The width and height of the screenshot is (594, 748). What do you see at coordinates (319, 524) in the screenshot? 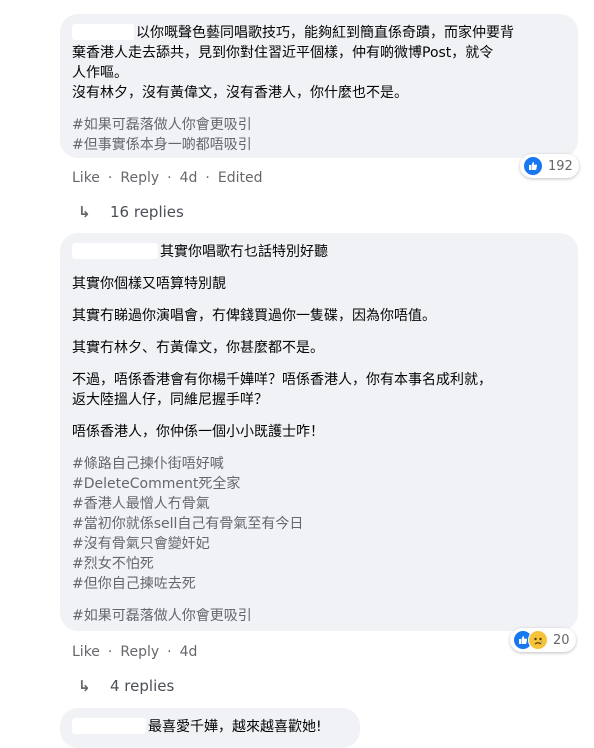
I see `hashtag-link: #當初你就係sell自己有骨氣至有今日` at bounding box center [319, 524].